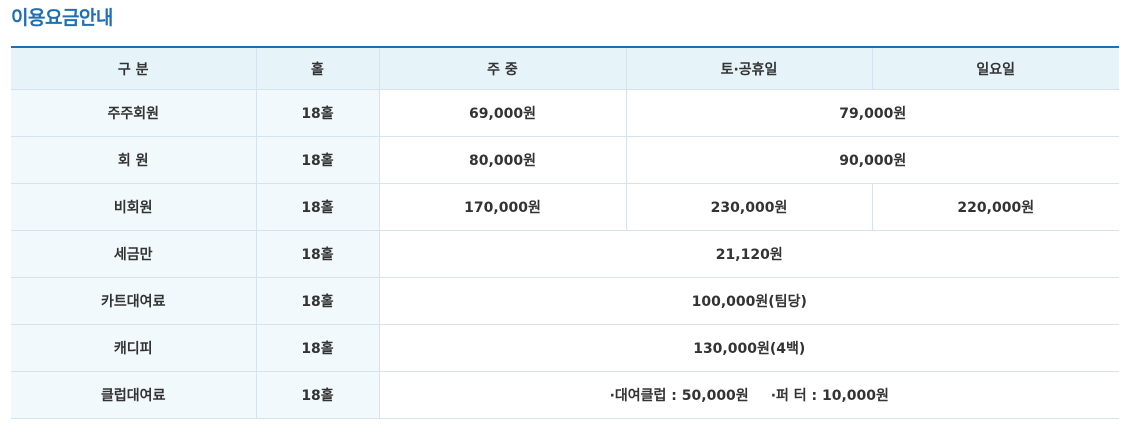 The height and width of the screenshot is (441, 1138). What do you see at coordinates (872, 113) in the screenshot?
I see `weekend-price: 79,000원` at bounding box center [872, 113].